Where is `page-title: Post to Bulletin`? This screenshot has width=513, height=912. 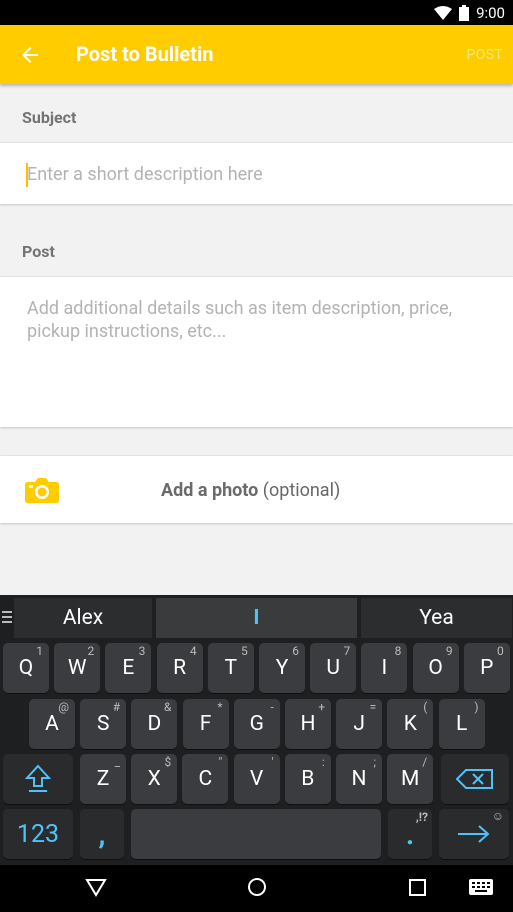
page-title: Post to Bulletin is located at coordinates (145, 54).